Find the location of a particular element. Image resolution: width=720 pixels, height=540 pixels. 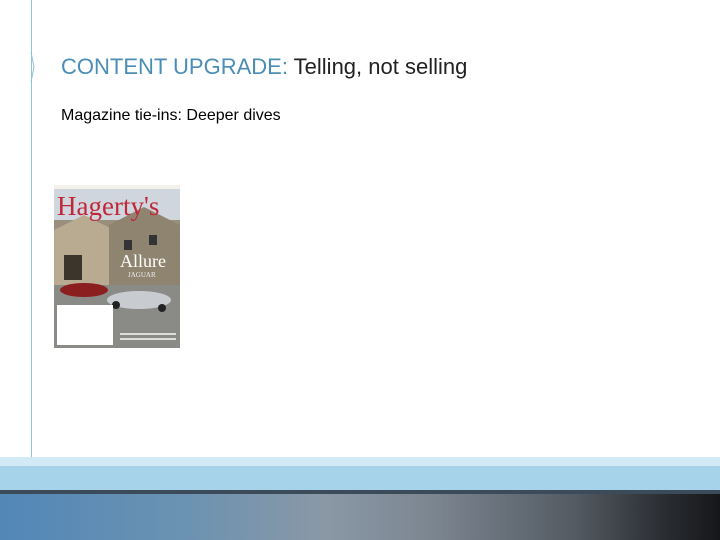

svg-text: Allure is located at coordinates (143, 261).